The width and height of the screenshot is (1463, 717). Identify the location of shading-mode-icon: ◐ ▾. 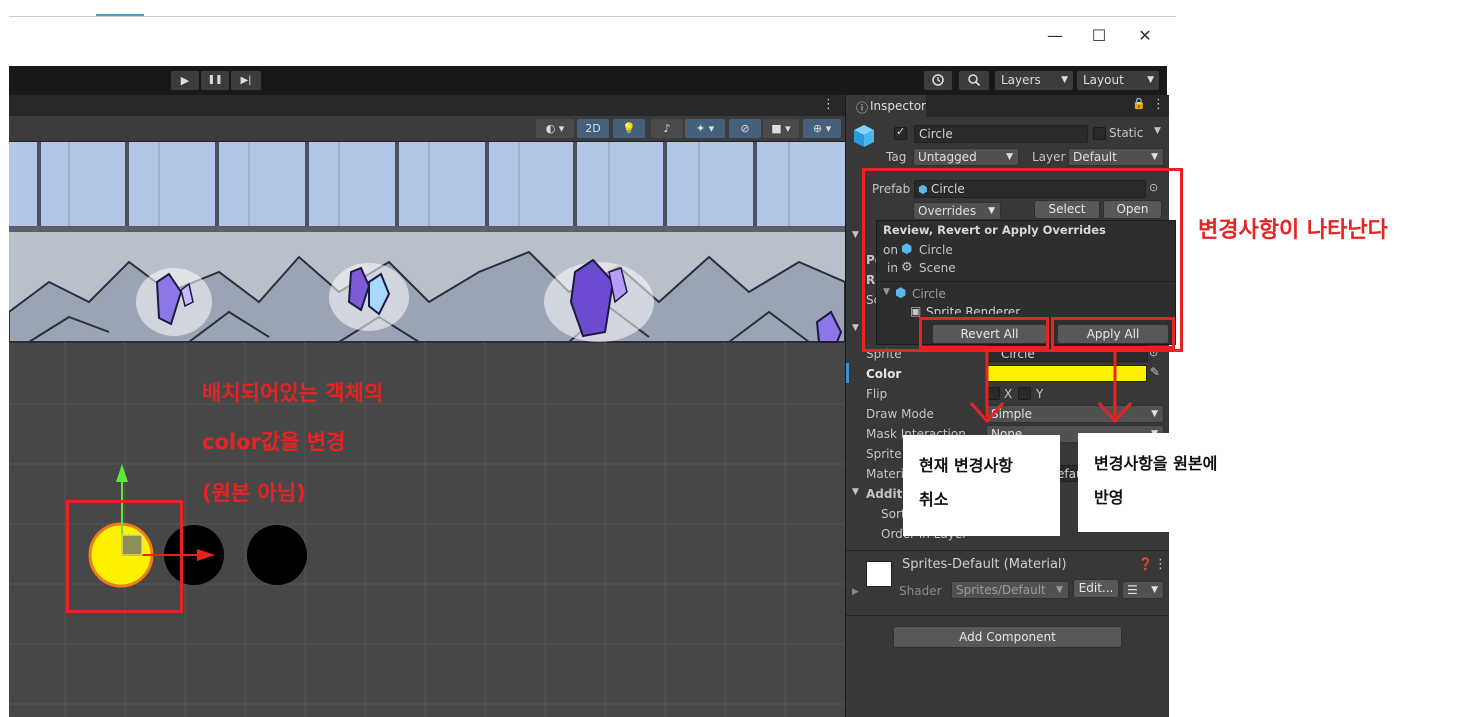
(555, 128).